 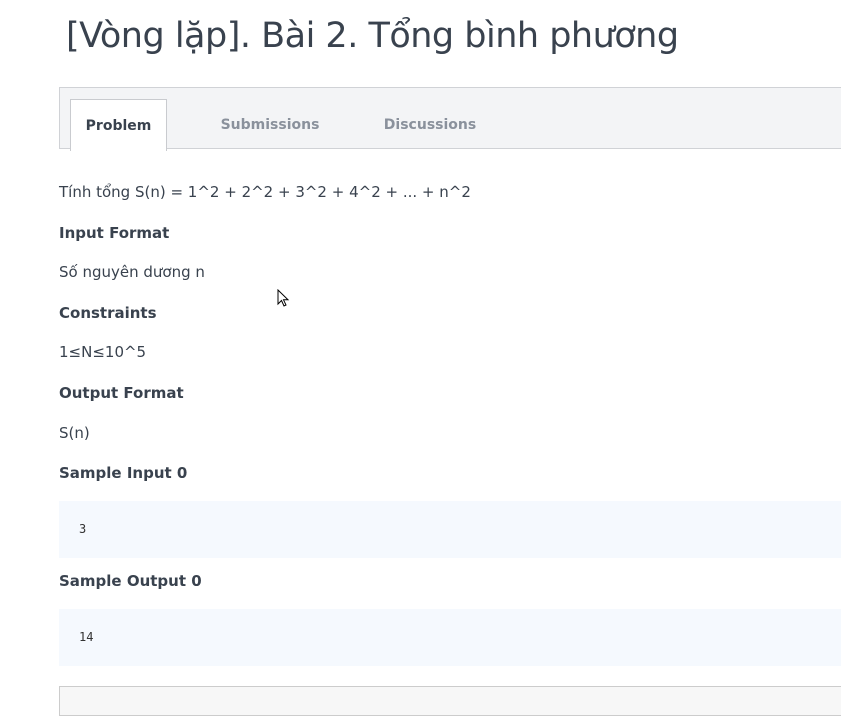 I want to click on constraints-heading: Constraints, so click(x=108, y=313).